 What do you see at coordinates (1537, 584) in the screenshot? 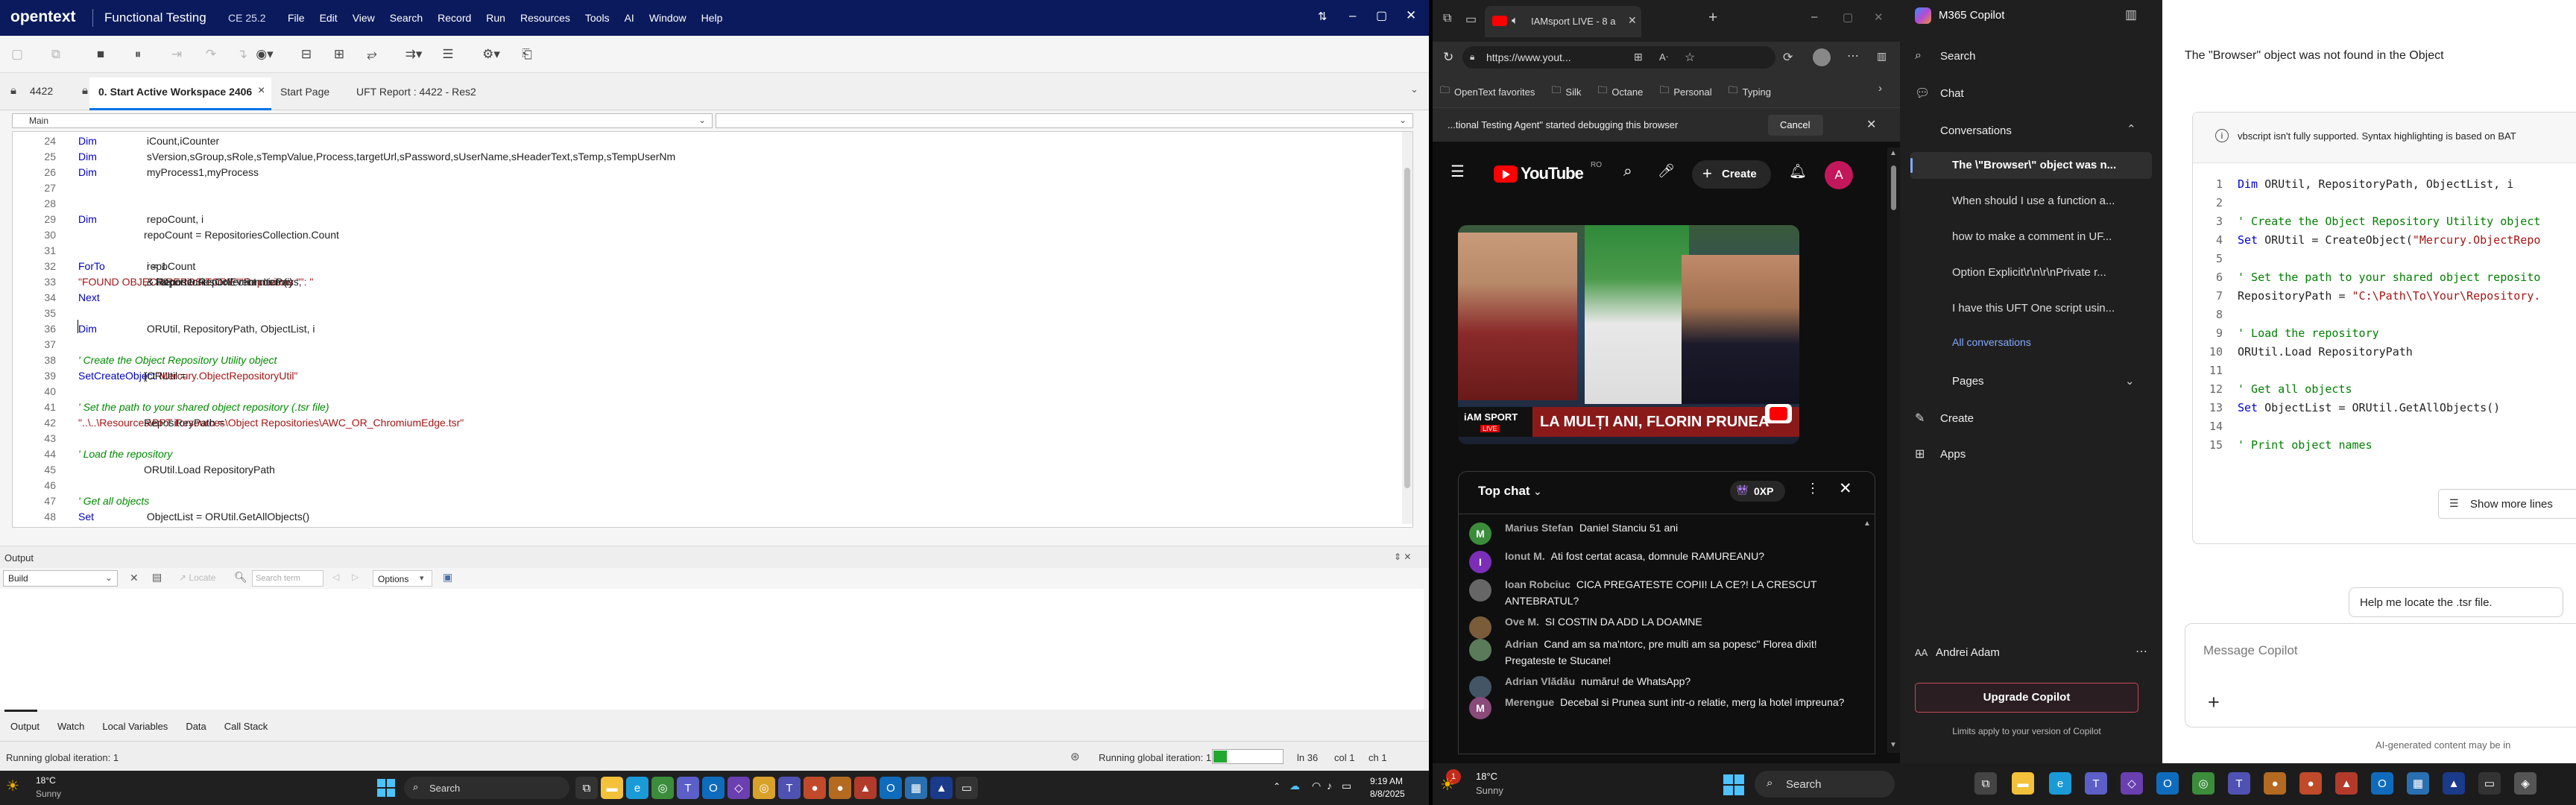
I see `chat-author: Ioan Robciuc` at bounding box center [1537, 584].